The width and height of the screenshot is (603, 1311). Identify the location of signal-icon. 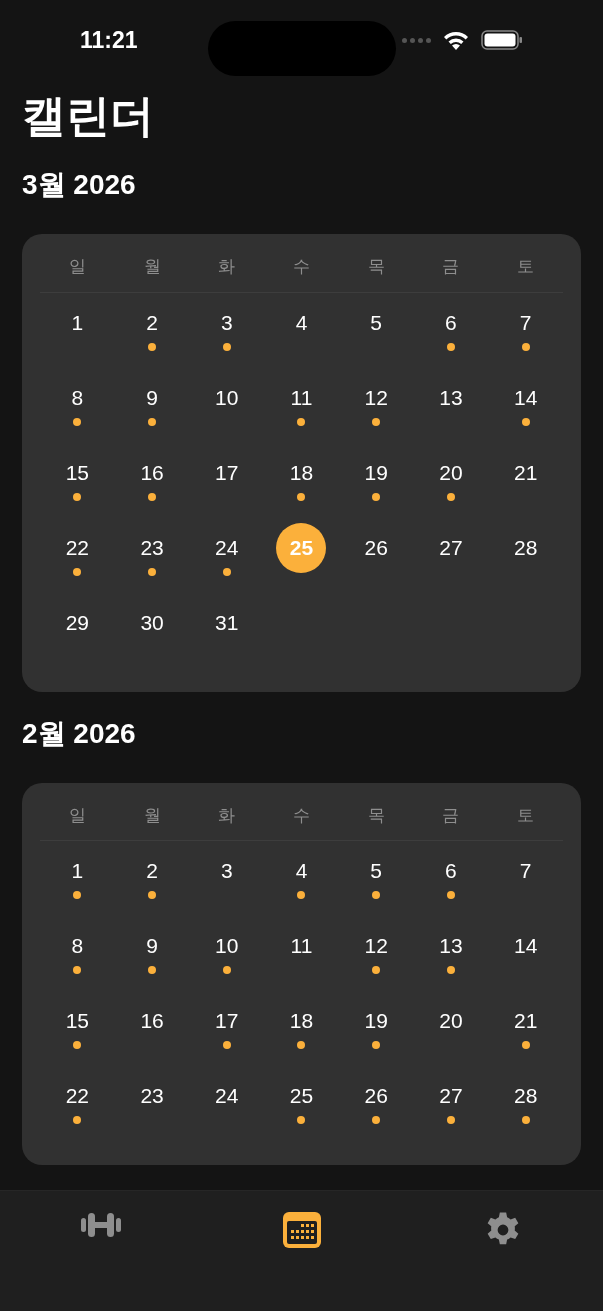
(416, 40).